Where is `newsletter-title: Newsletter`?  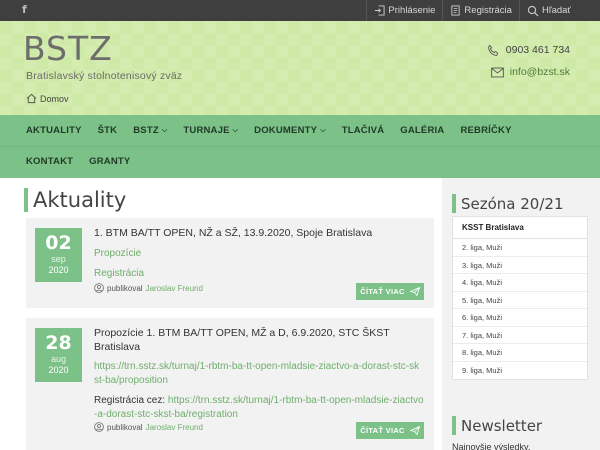 newsletter-title: Newsletter is located at coordinates (497, 425).